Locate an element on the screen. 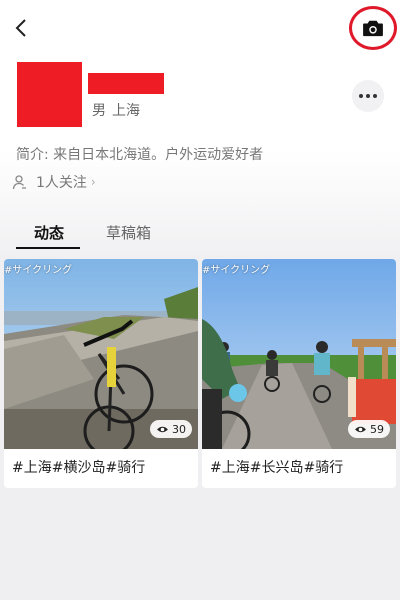  gender-text: 男 is located at coordinates (99, 111).